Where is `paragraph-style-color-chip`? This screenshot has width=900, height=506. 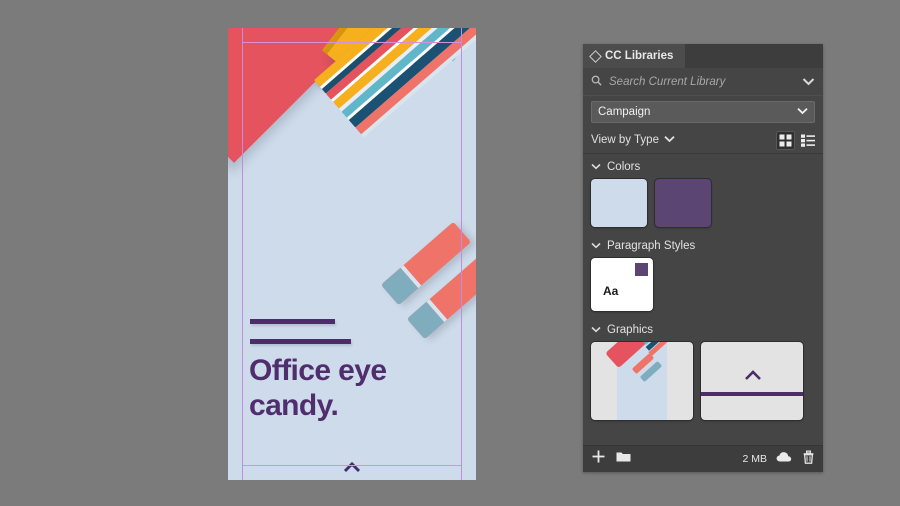
paragraph-style-color-chip is located at coordinates (641, 269).